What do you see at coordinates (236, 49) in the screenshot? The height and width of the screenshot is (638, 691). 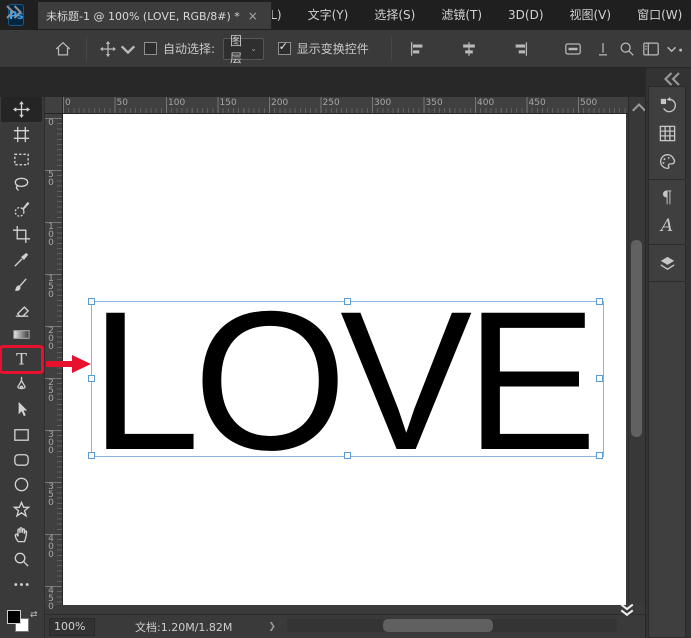 I see `dropdown-value: 图层` at bounding box center [236, 49].